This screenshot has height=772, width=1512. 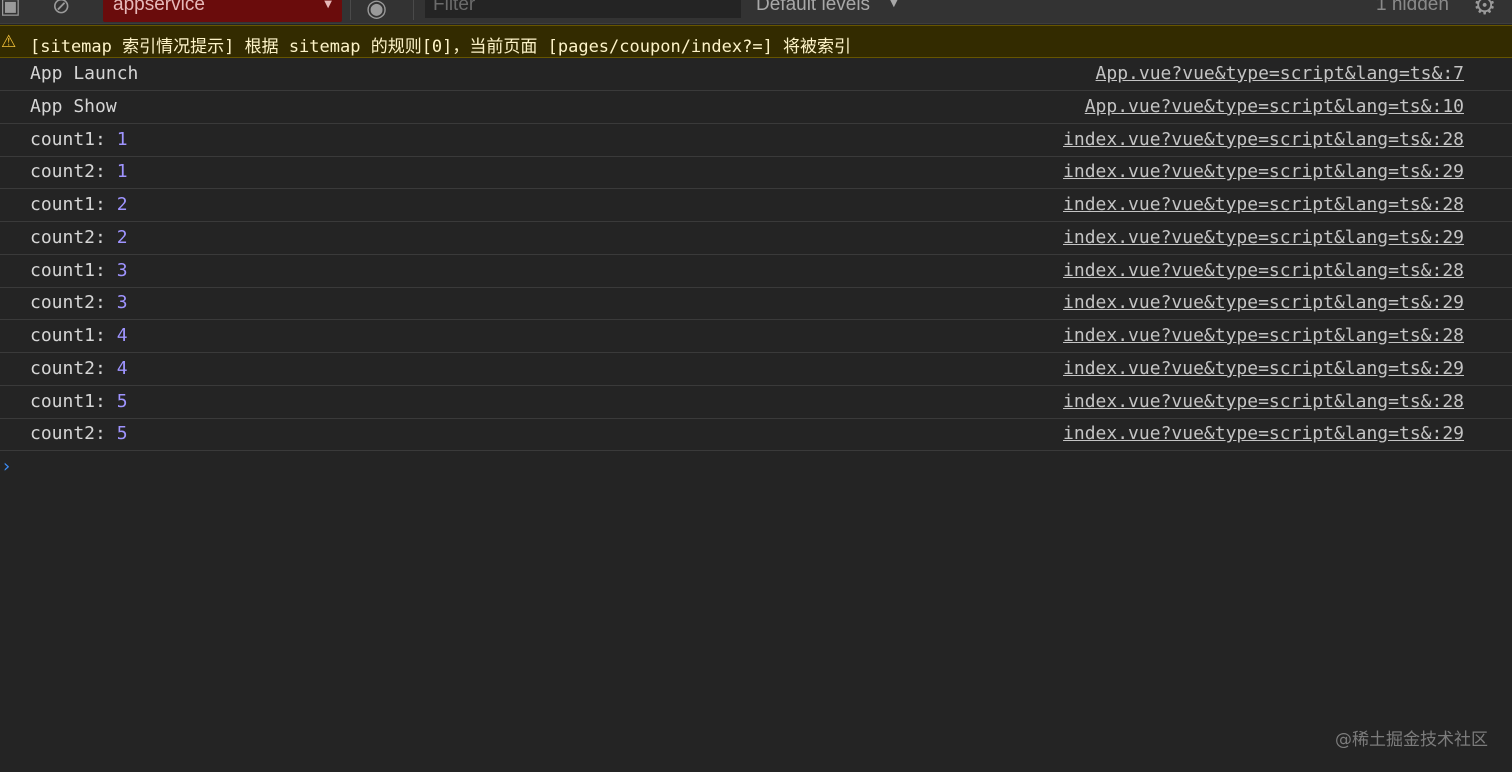 I want to click on filter-input: Filter, so click(x=583, y=9).